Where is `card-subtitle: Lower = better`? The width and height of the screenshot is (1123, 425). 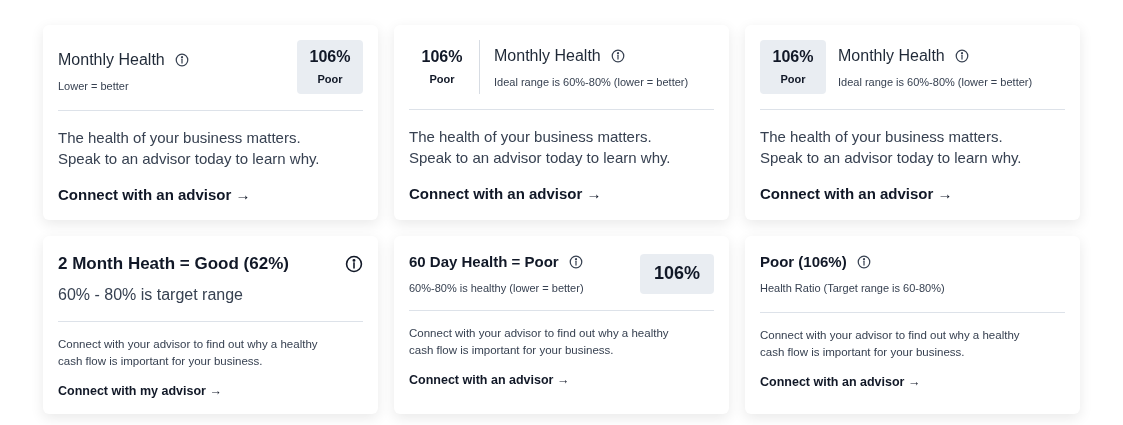
card-subtitle: Lower = better is located at coordinates (94, 86).